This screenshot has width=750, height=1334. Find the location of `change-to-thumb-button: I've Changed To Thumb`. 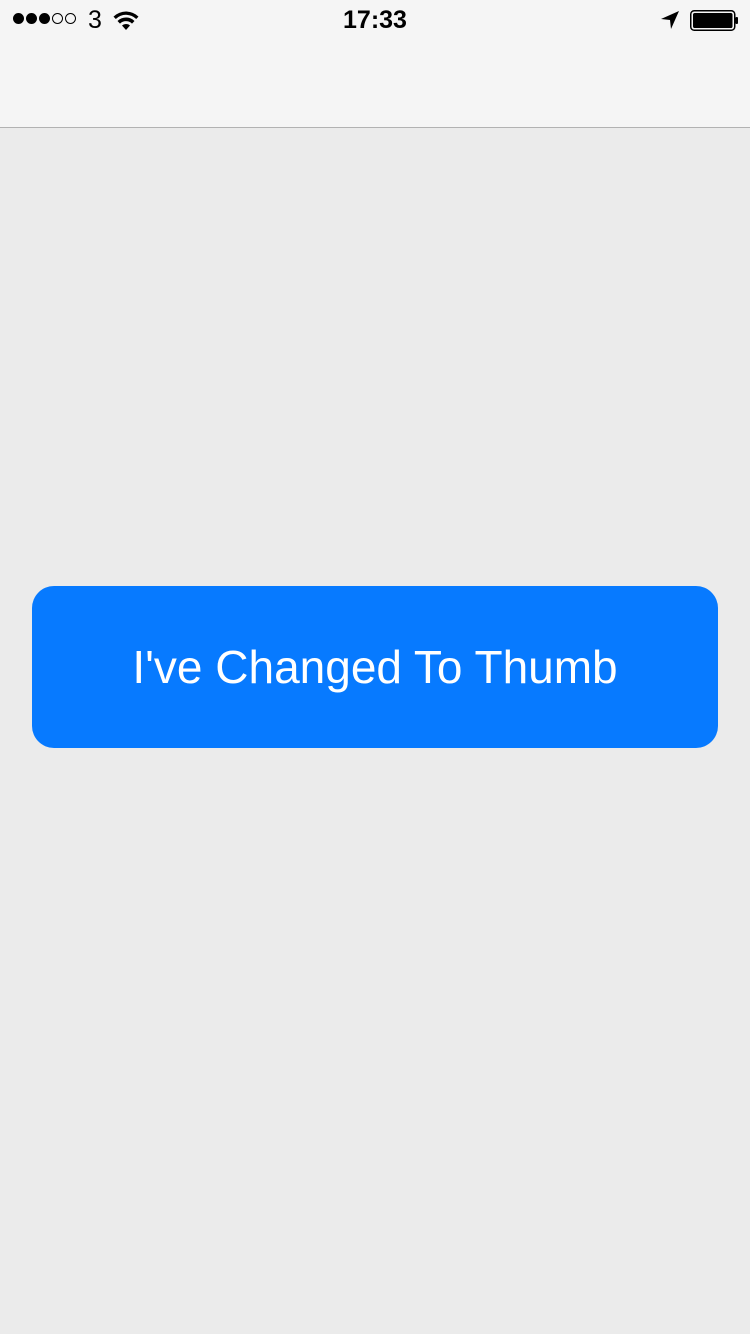

change-to-thumb-button: I've Changed To Thumb is located at coordinates (375, 667).